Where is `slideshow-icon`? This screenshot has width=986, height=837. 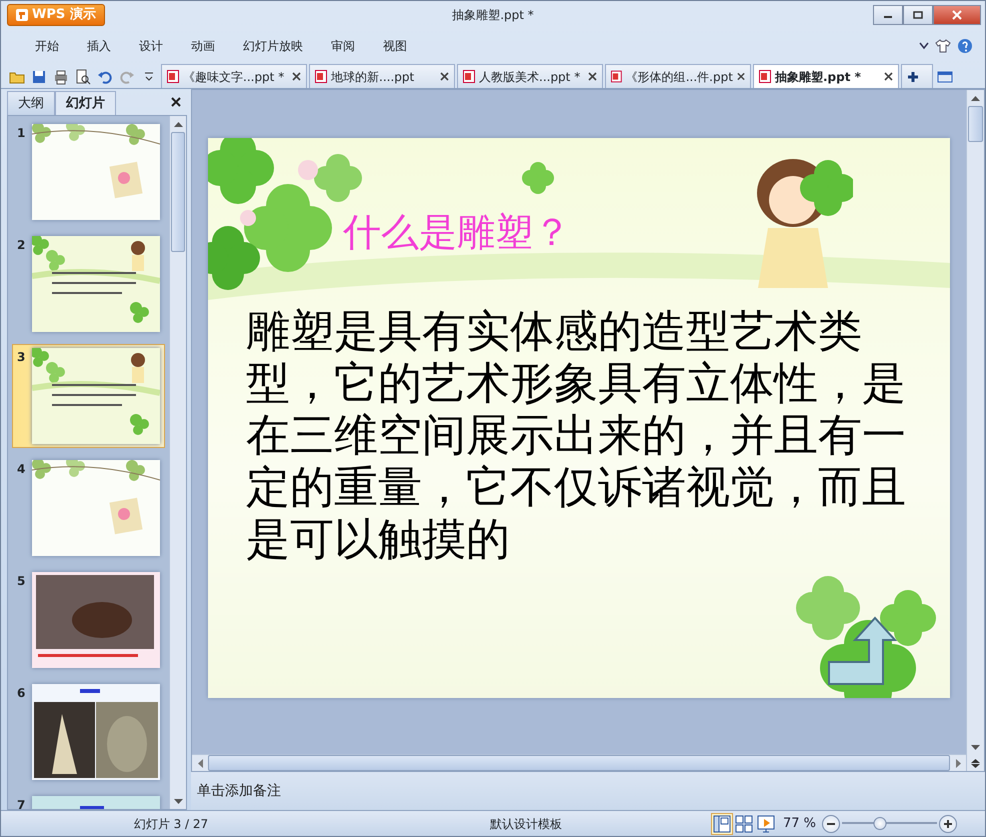 slideshow-icon is located at coordinates (766, 823).